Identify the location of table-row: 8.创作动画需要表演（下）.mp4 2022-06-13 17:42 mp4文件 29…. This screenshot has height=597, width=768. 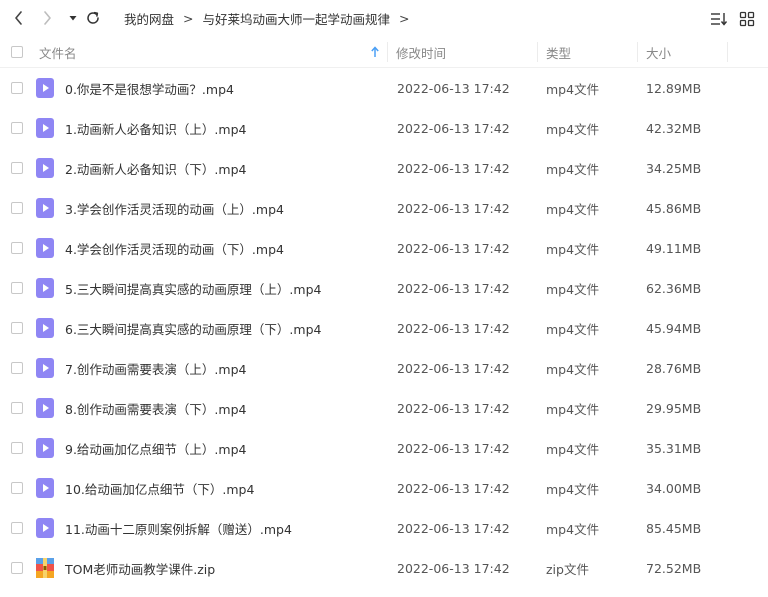
(384, 408).